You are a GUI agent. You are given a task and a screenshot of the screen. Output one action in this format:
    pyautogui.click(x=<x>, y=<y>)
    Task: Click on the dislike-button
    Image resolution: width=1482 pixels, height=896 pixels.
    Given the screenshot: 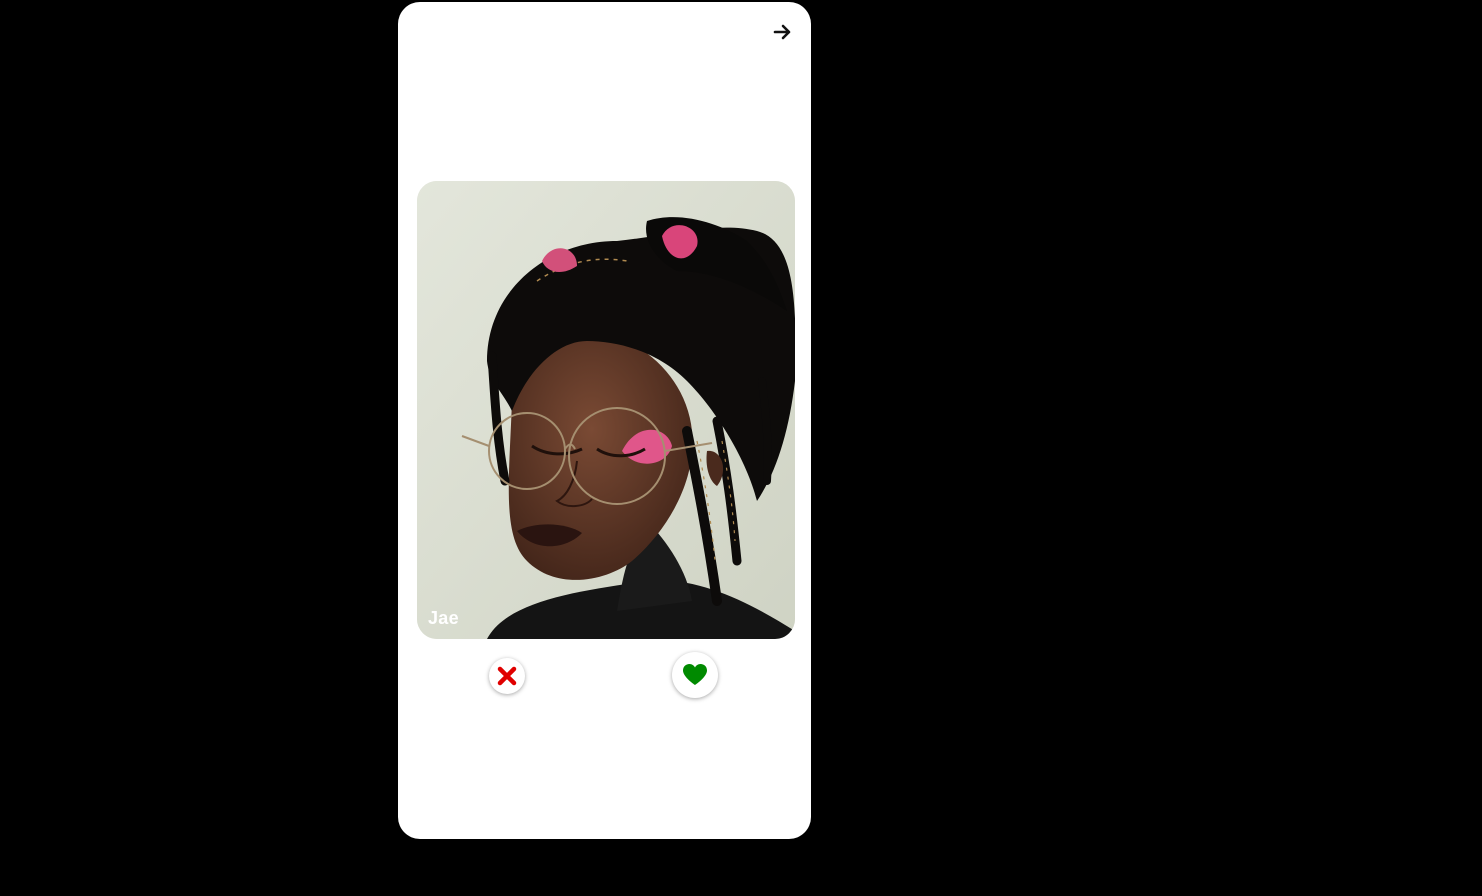 What is the action you would take?
    pyautogui.click(x=507, y=676)
    